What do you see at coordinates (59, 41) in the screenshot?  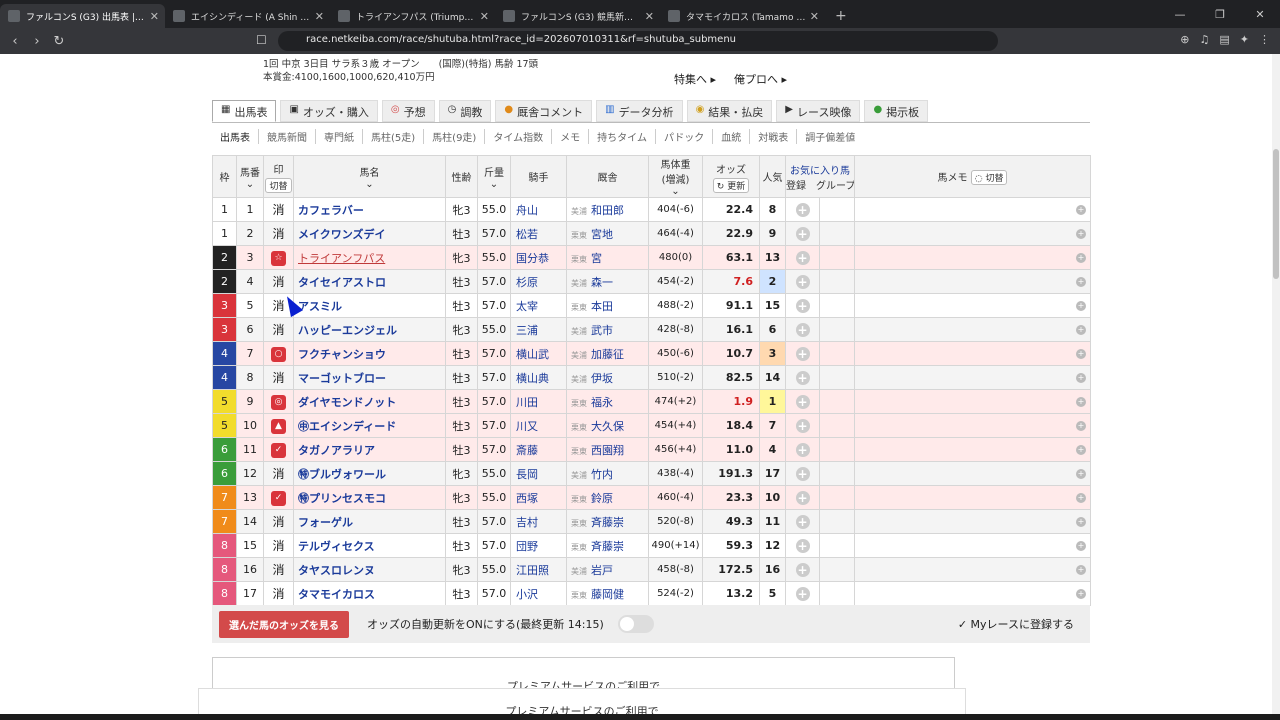 I see `reload-icon: ↻` at bounding box center [59, 41].